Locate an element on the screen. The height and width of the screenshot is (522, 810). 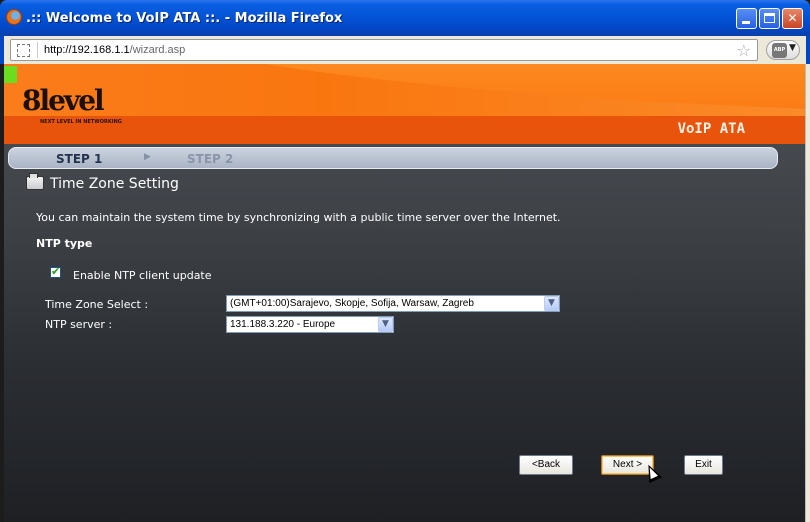
brand-tagline: NEXT LEVEL IN NETWORKING is located at coordinates (81, 122).